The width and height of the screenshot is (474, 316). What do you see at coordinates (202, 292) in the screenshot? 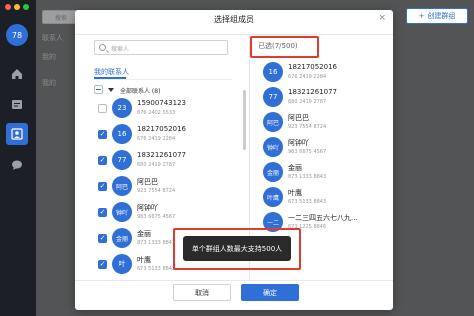
I see `cancel-button: 取消` at bounding box center [202, 292].